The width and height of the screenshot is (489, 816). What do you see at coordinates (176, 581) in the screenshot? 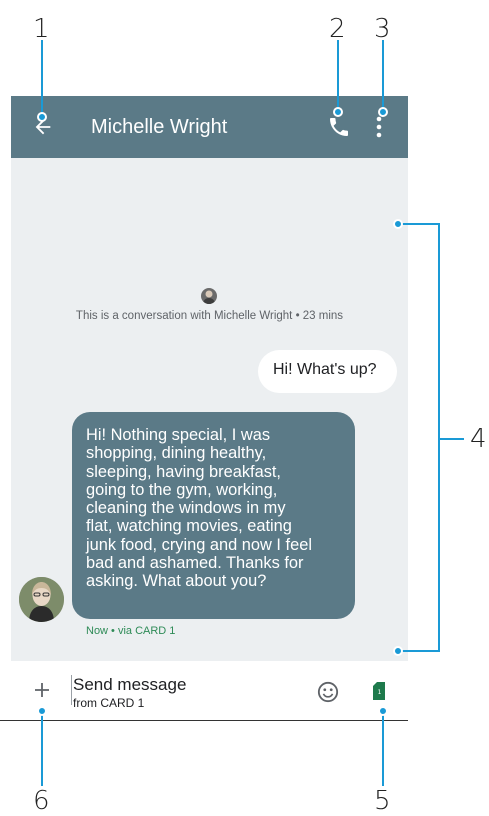
I see `message-line: asking. What about you?` at bounding box center [176, 581].